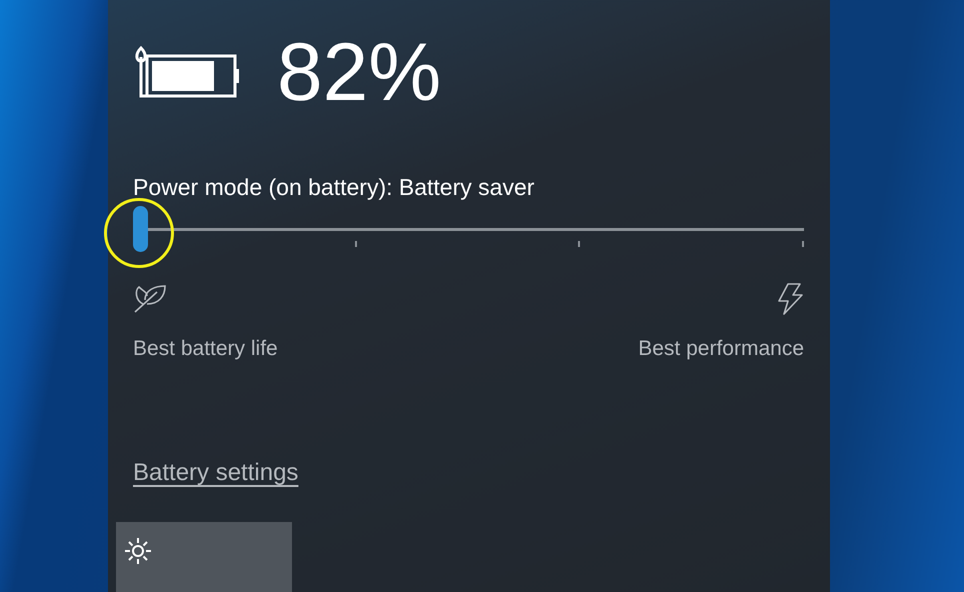  What do you see at coordinates (721, 349) in the screenshot?
I see `slider-max-label: Best performance` at bounding box center [721, 349].